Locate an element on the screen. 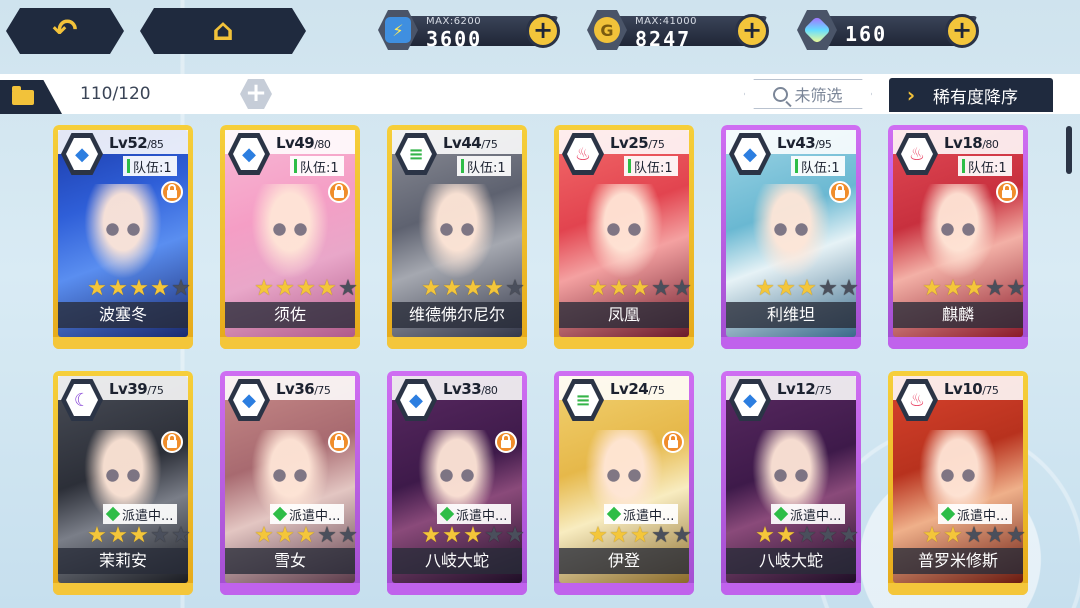 This screenshot has height=608, width=1080. level-value: Lv10 is located at coordinates (963, 389).